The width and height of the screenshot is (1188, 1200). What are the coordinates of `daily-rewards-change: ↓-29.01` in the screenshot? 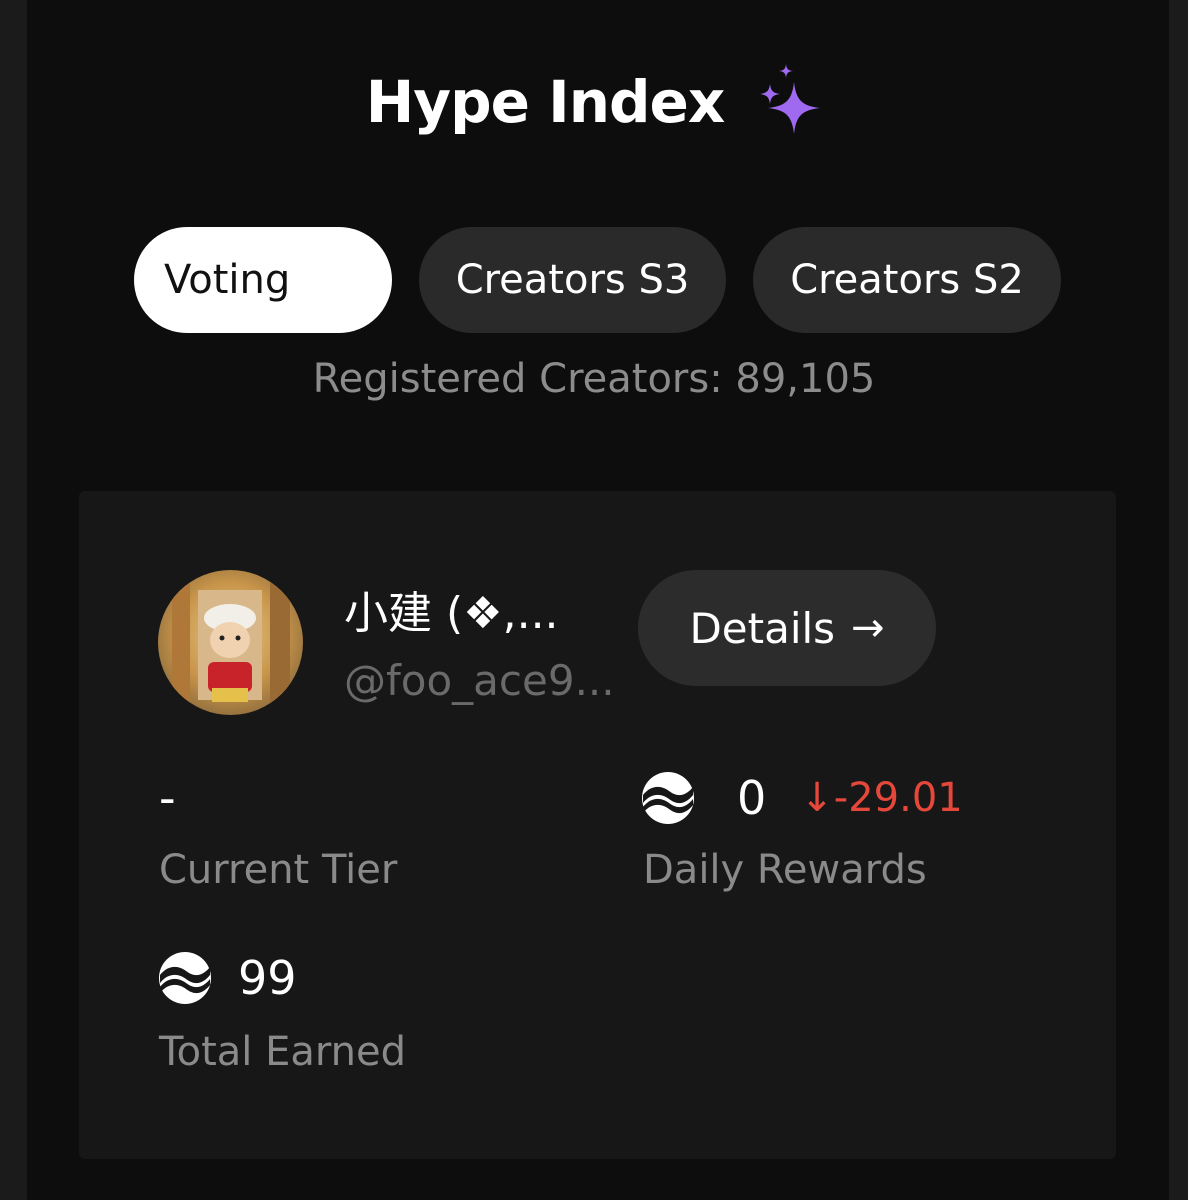 It's located at (881, 798).